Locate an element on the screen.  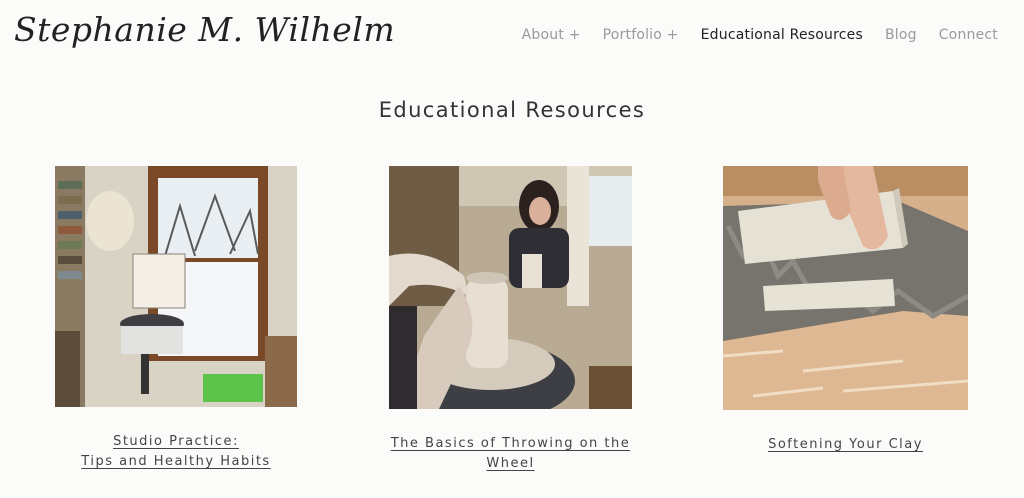
resource-link-line-1: The Basics of Throwing on the Wheel is located at coordinates (510, 453).